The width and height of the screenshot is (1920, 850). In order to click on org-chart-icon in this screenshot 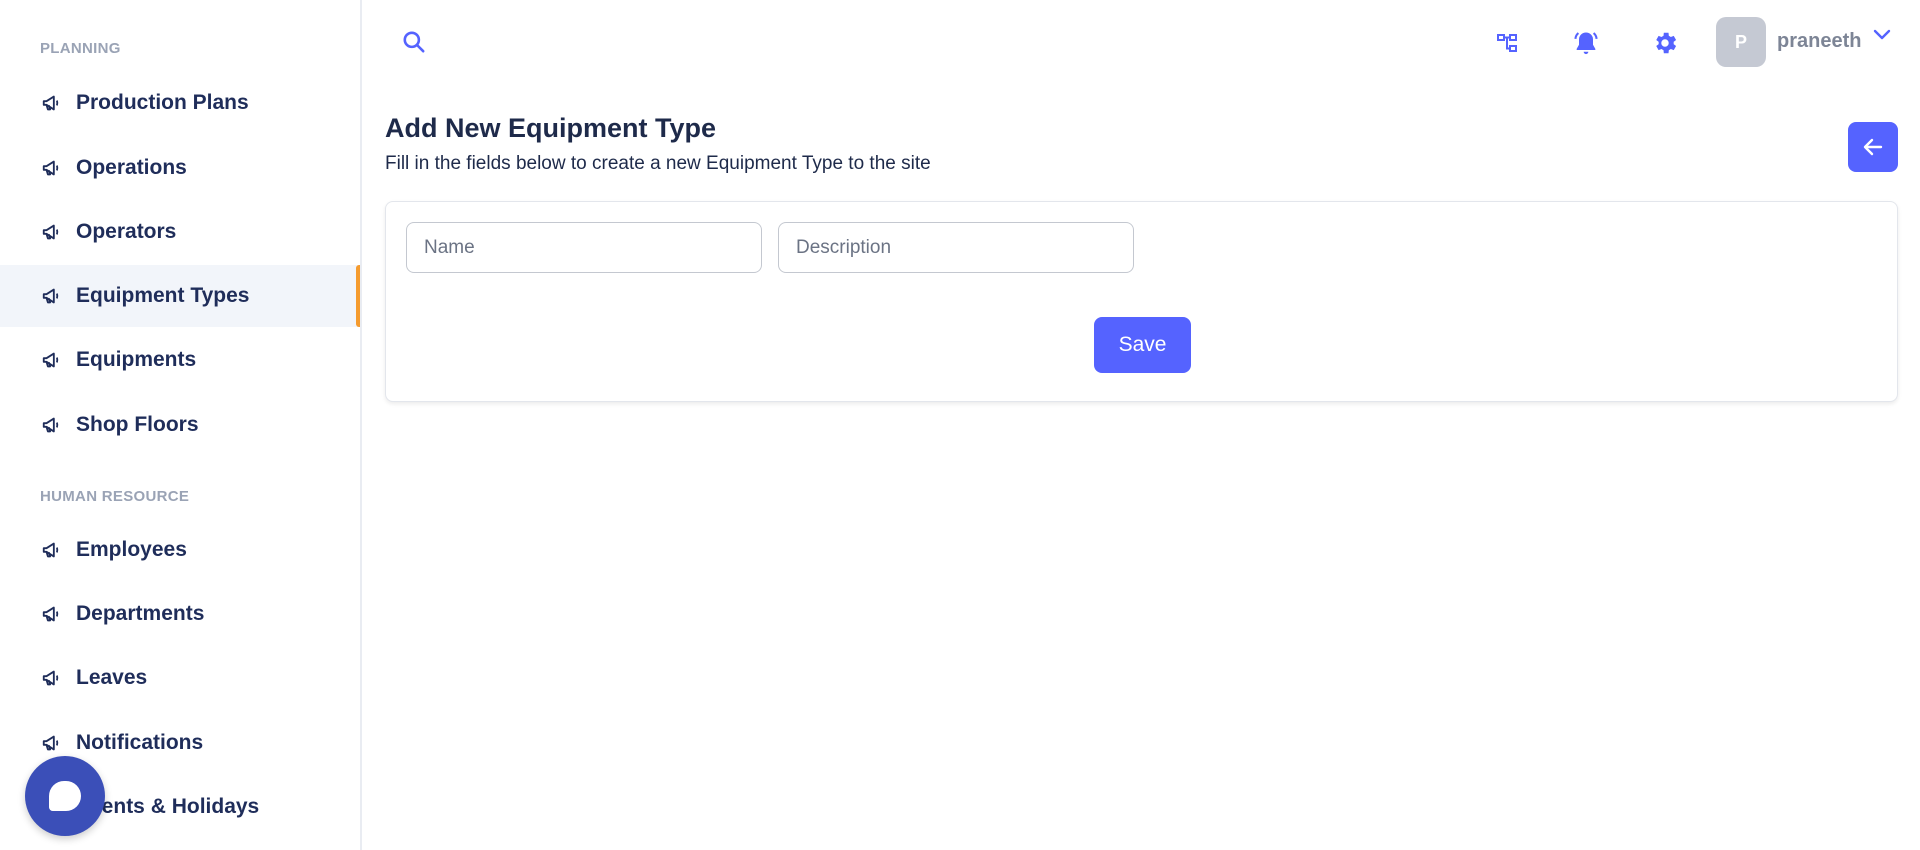, I will do `click(1507, 43)`.